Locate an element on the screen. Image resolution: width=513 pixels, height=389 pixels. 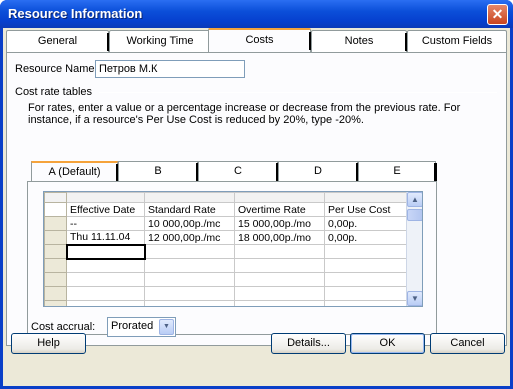
cell-effective-date: Thu 11.11.04 is located at coordinates (105, 237).